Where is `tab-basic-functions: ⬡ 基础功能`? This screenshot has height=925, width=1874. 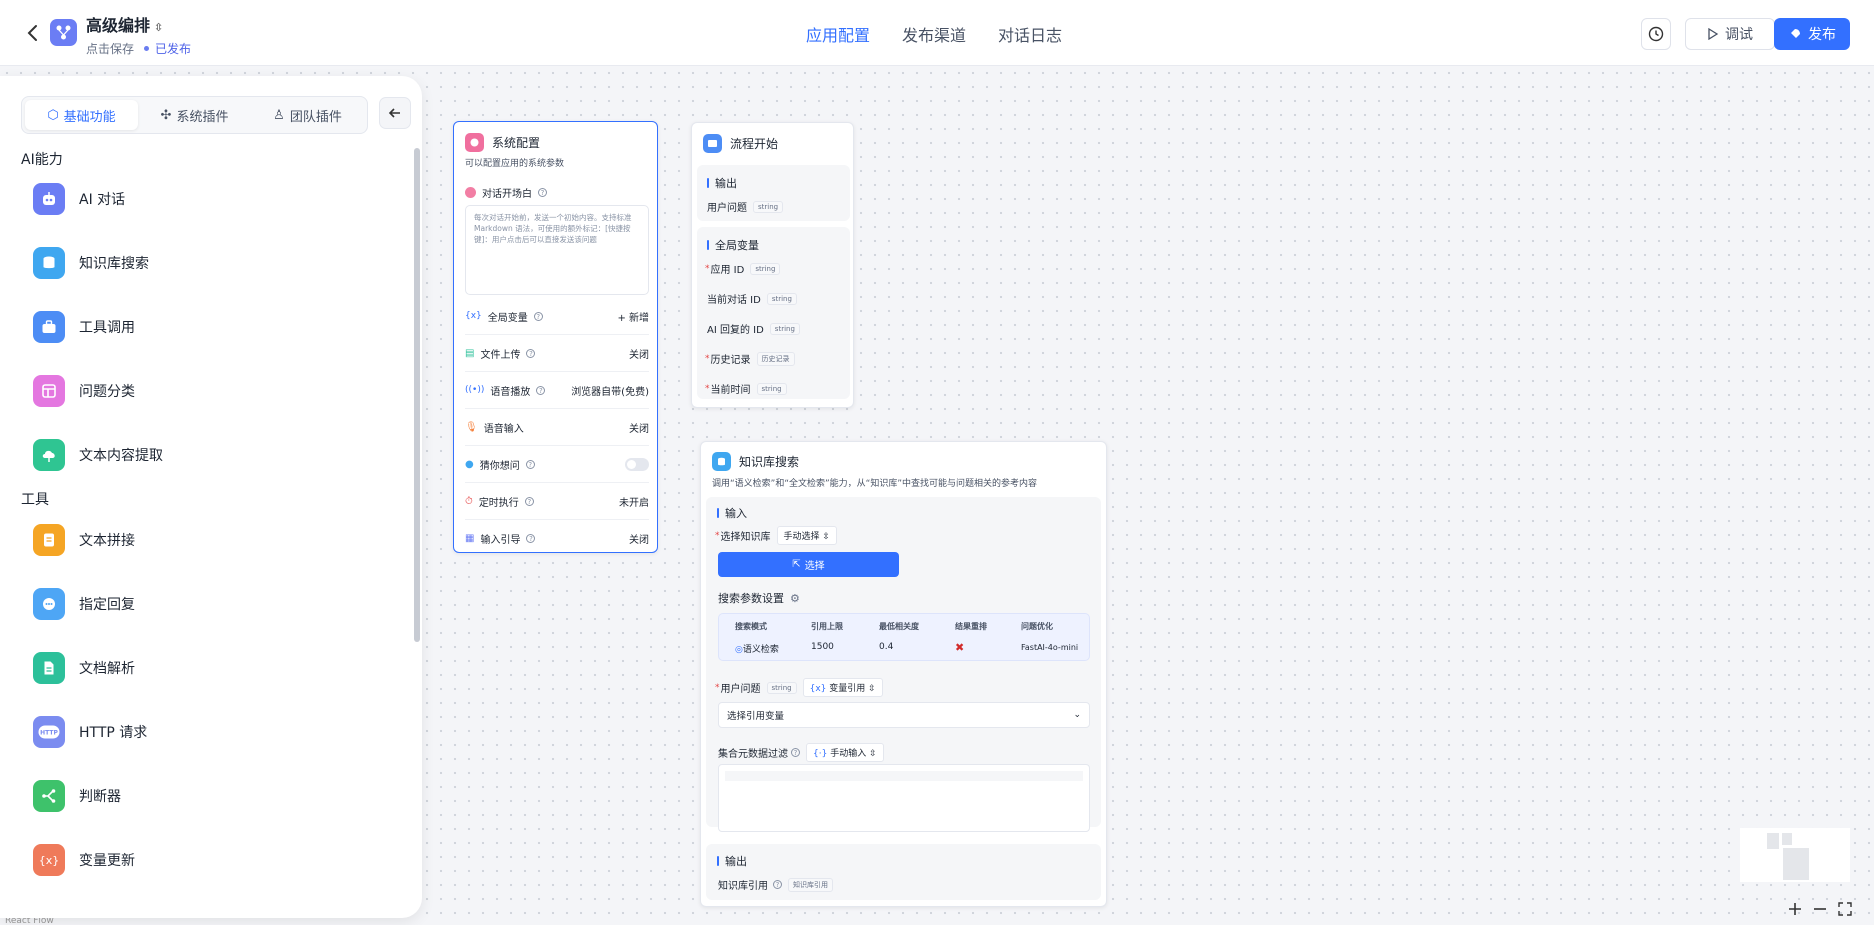 tab-basic-functions: ⬡ 基础功能 is located at coordinates (81, 115).